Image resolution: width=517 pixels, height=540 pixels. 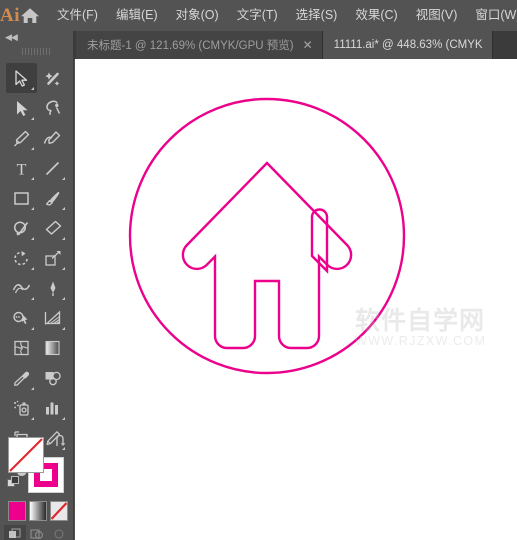 I want to click on selection-tool, so click(x=21, y=78).